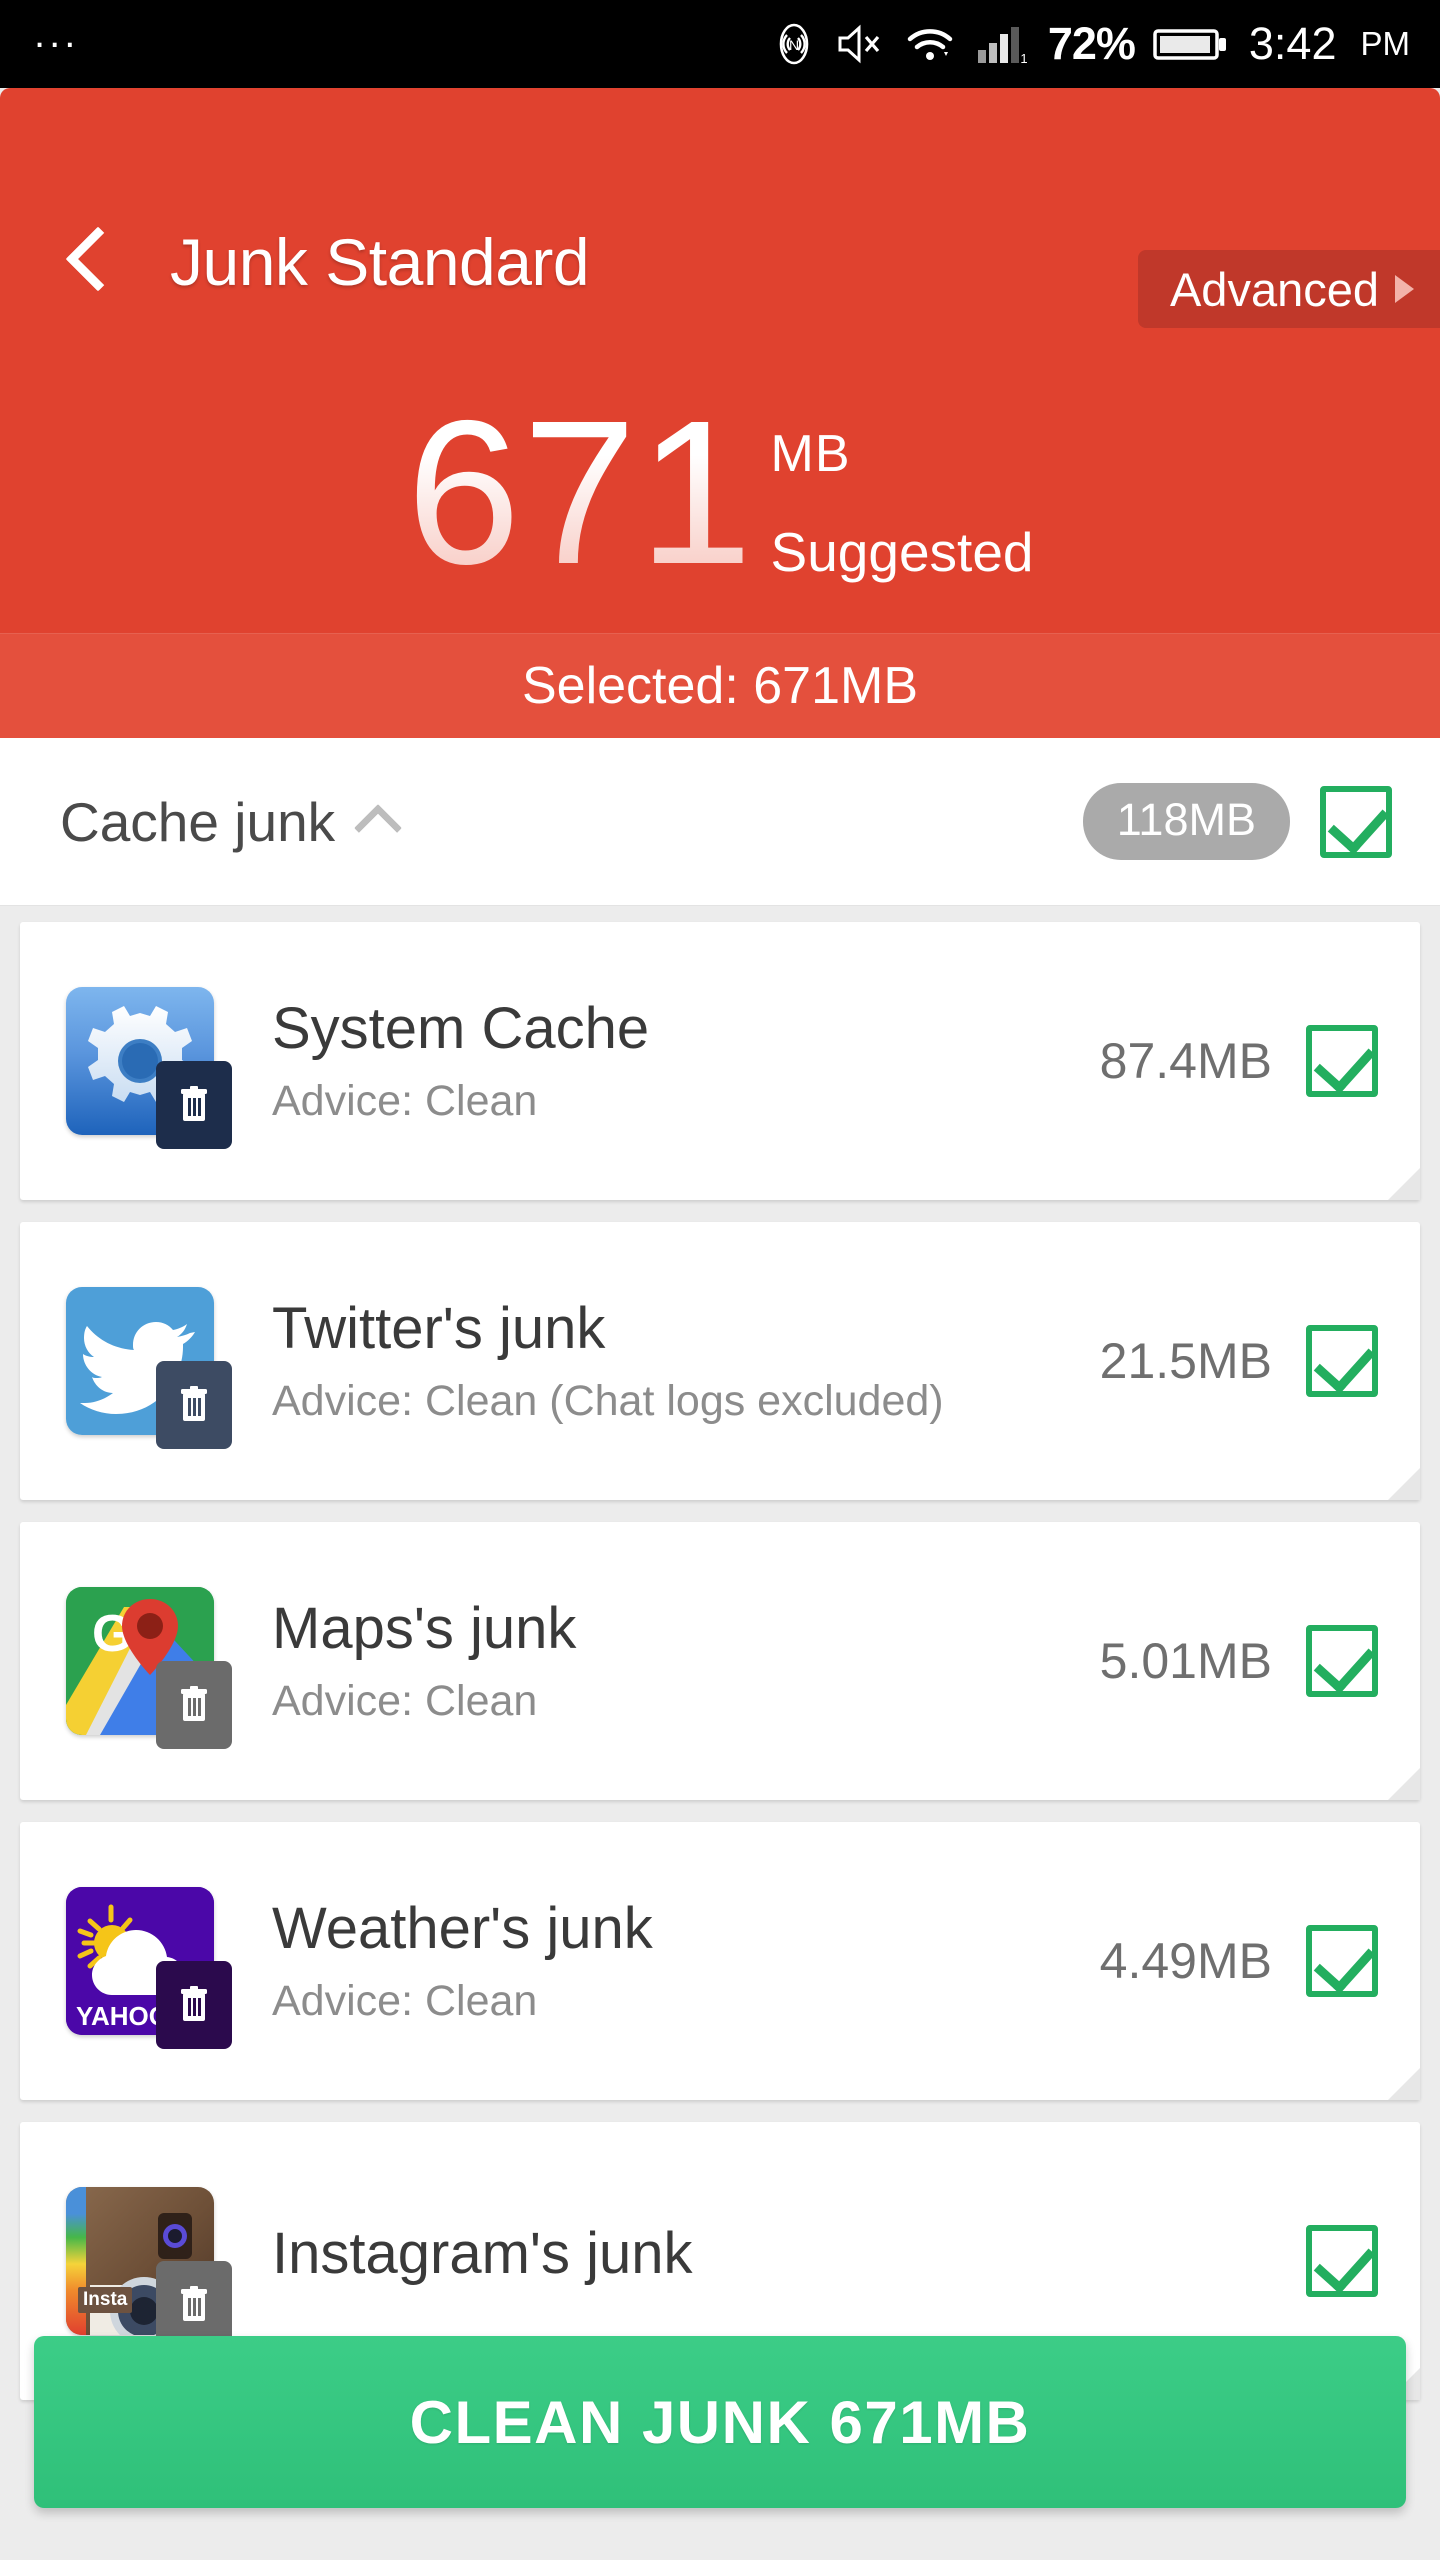 Image resolution: width=1440 pixels, height=2560 pixels. What do you see at coordinates (686, 1061) in the screenshot?
I see `list-item-text: System Cache Advice: Clean` at bounding box center [686, 1061].